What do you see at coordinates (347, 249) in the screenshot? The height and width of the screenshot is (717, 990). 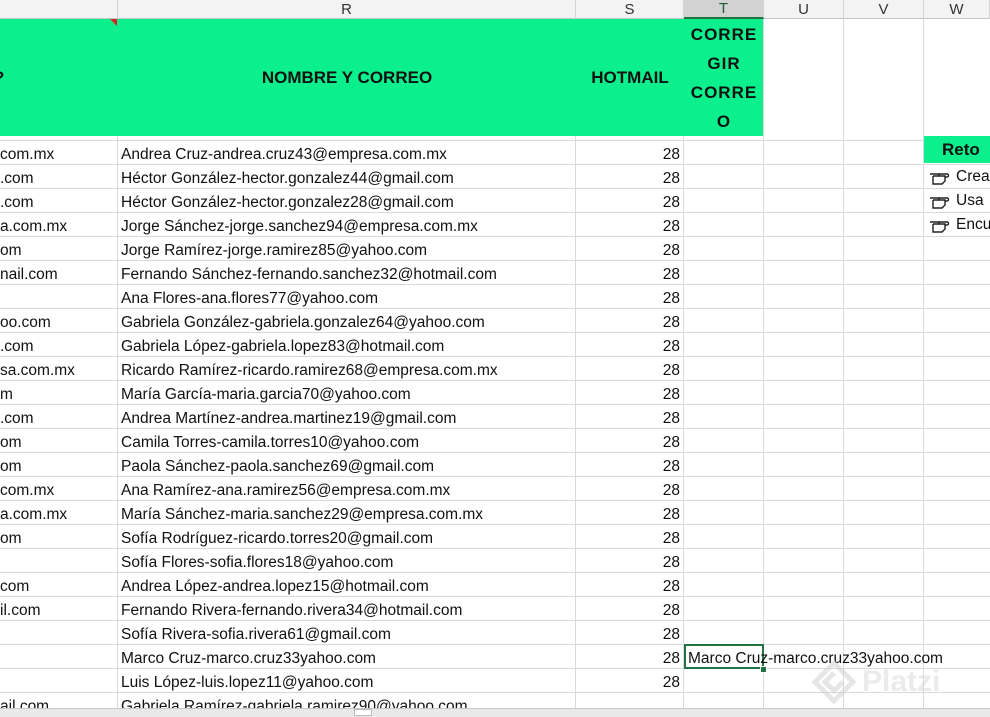 I see `cell-nombre-correo: Jorge Ramírez-jorge.ramirez85@yahoo.com` at bounding box center [347, 249].